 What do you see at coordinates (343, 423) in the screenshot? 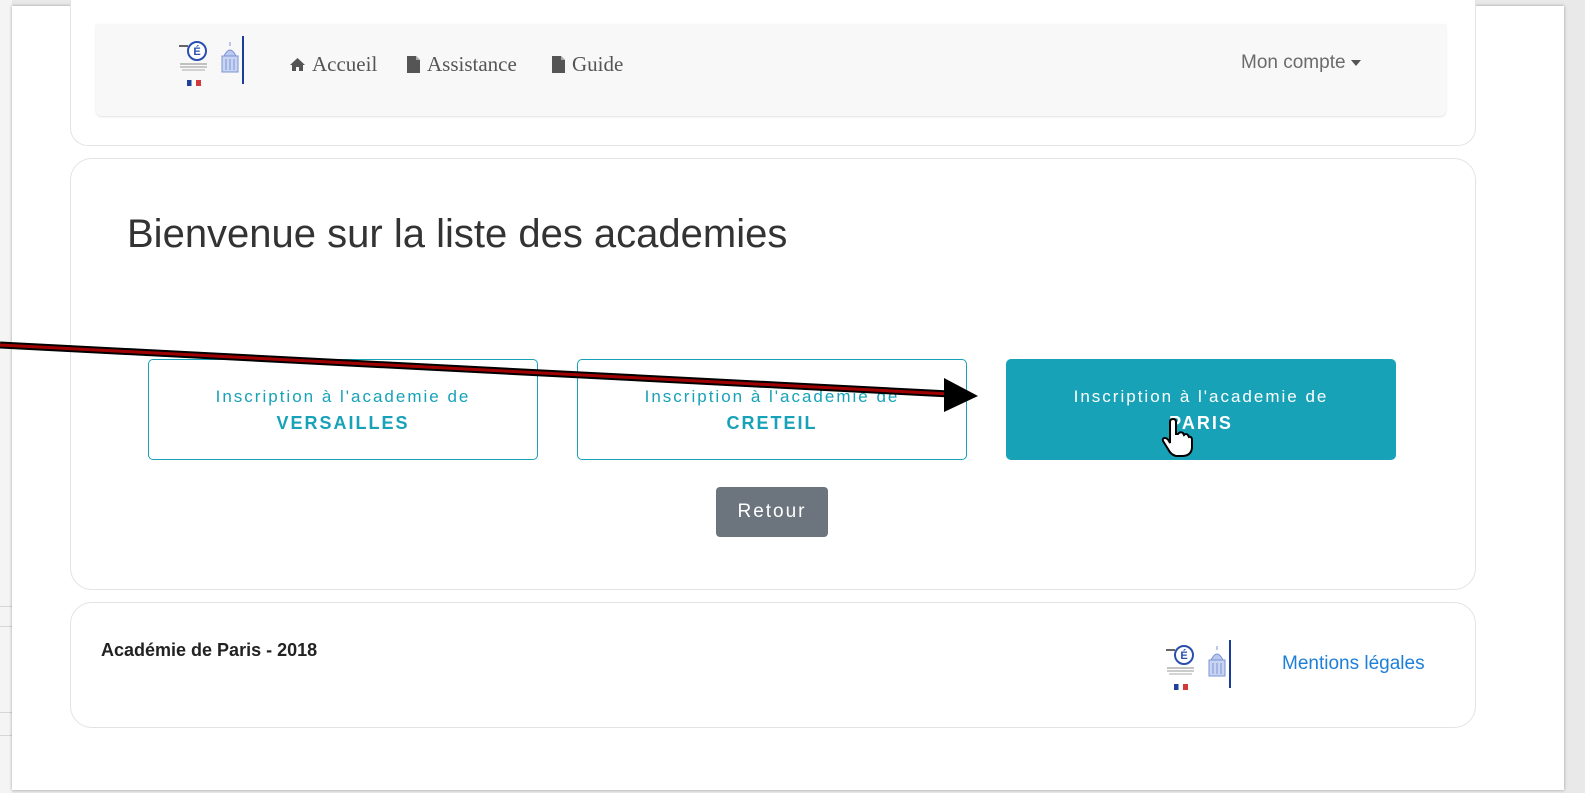
I see `academy-button-name: VERSAILLES` at bounding box center [343, 423].